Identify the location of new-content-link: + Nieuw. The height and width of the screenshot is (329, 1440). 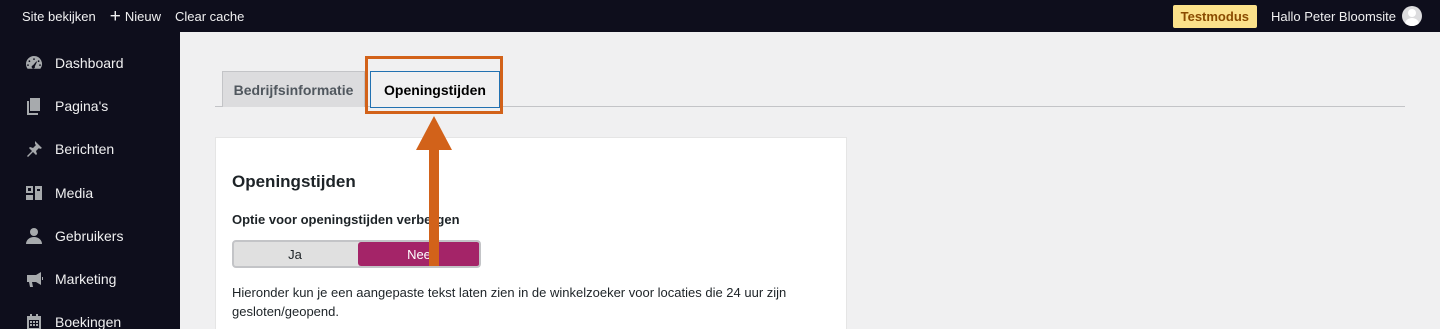
(135, 16).